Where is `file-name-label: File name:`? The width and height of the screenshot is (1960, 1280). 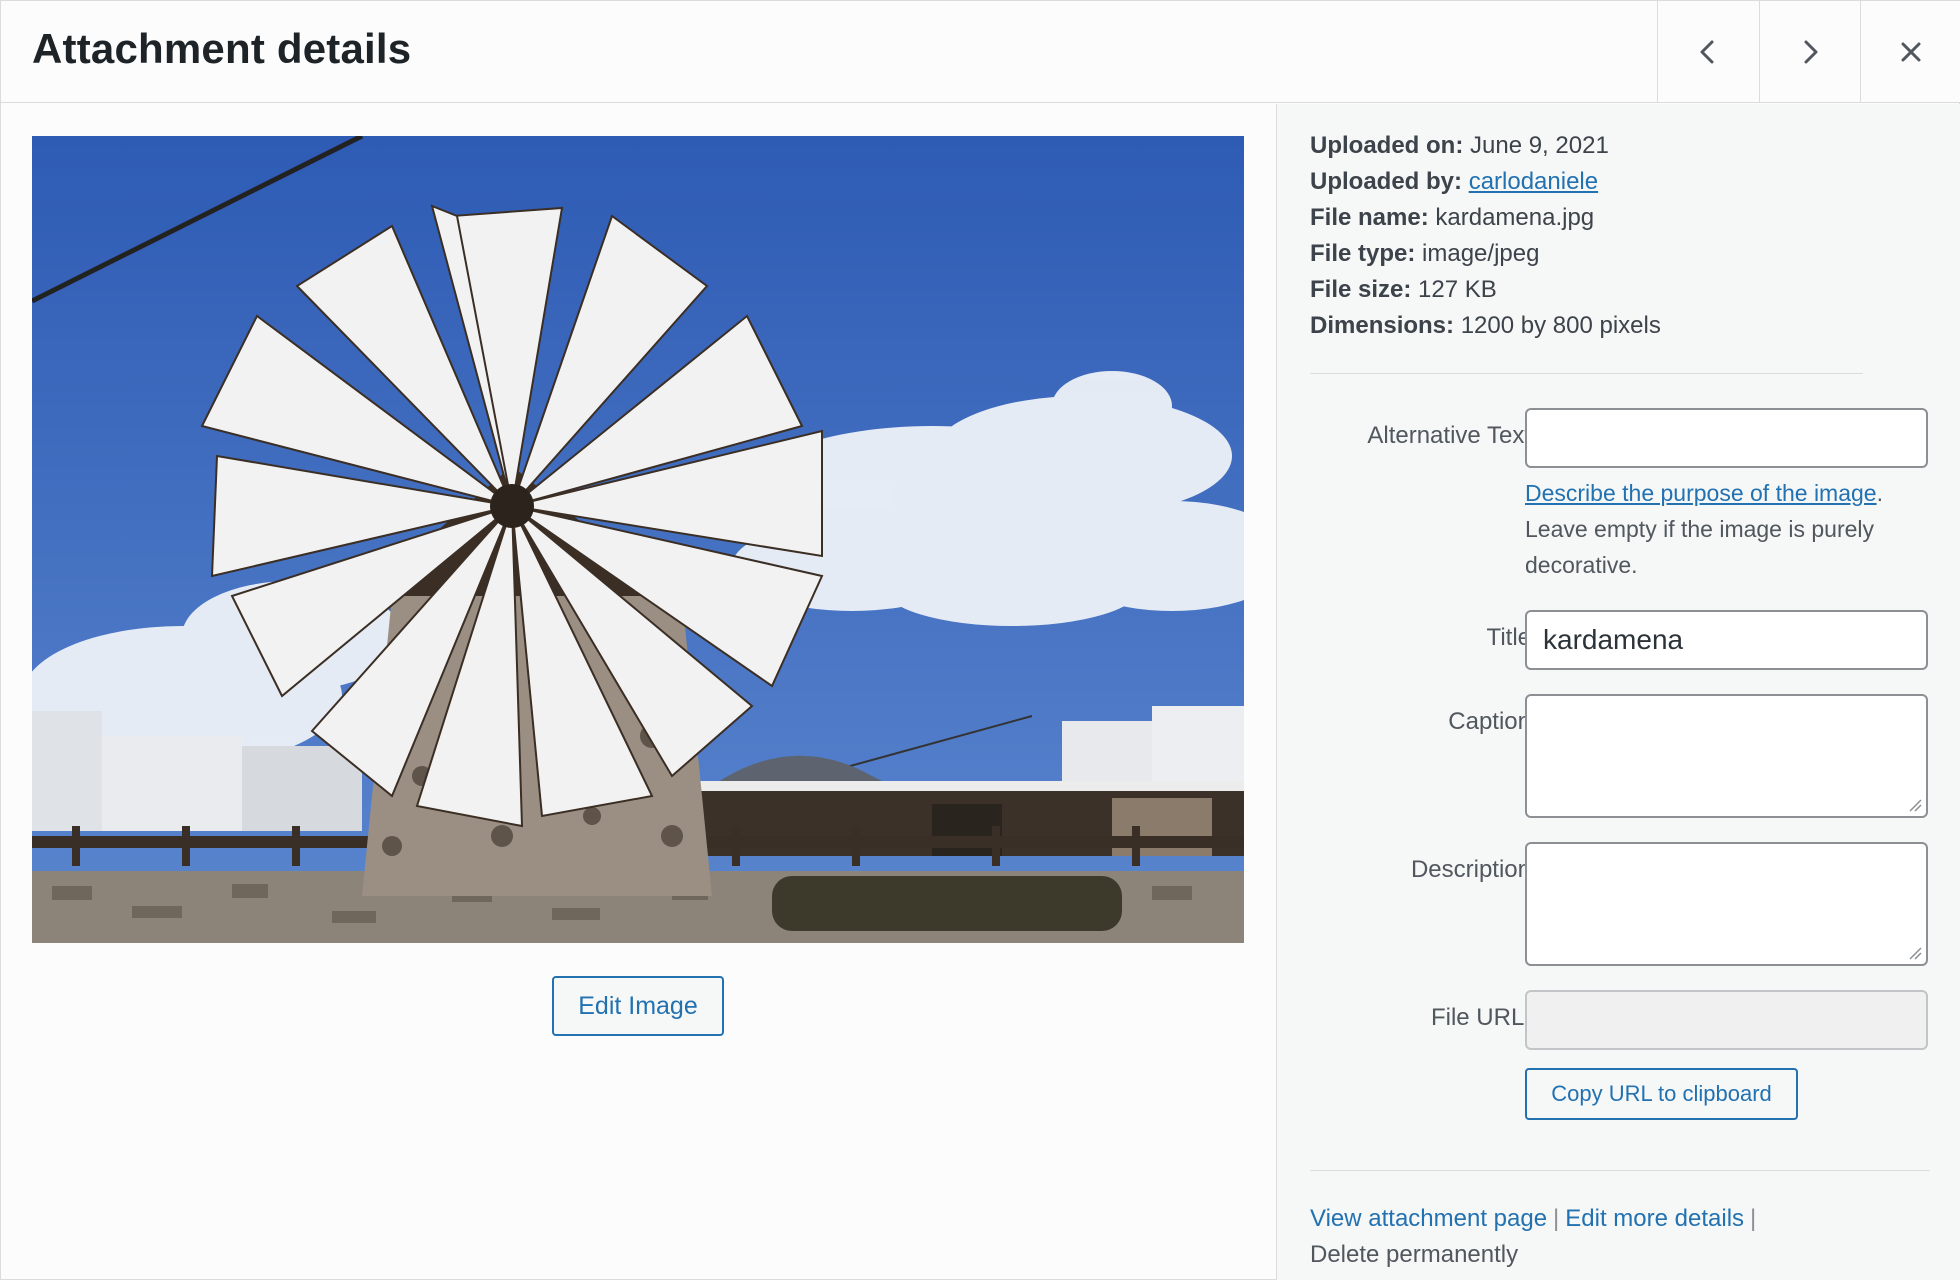
file-name-label: File name: is located at coordinates (1369, 217).